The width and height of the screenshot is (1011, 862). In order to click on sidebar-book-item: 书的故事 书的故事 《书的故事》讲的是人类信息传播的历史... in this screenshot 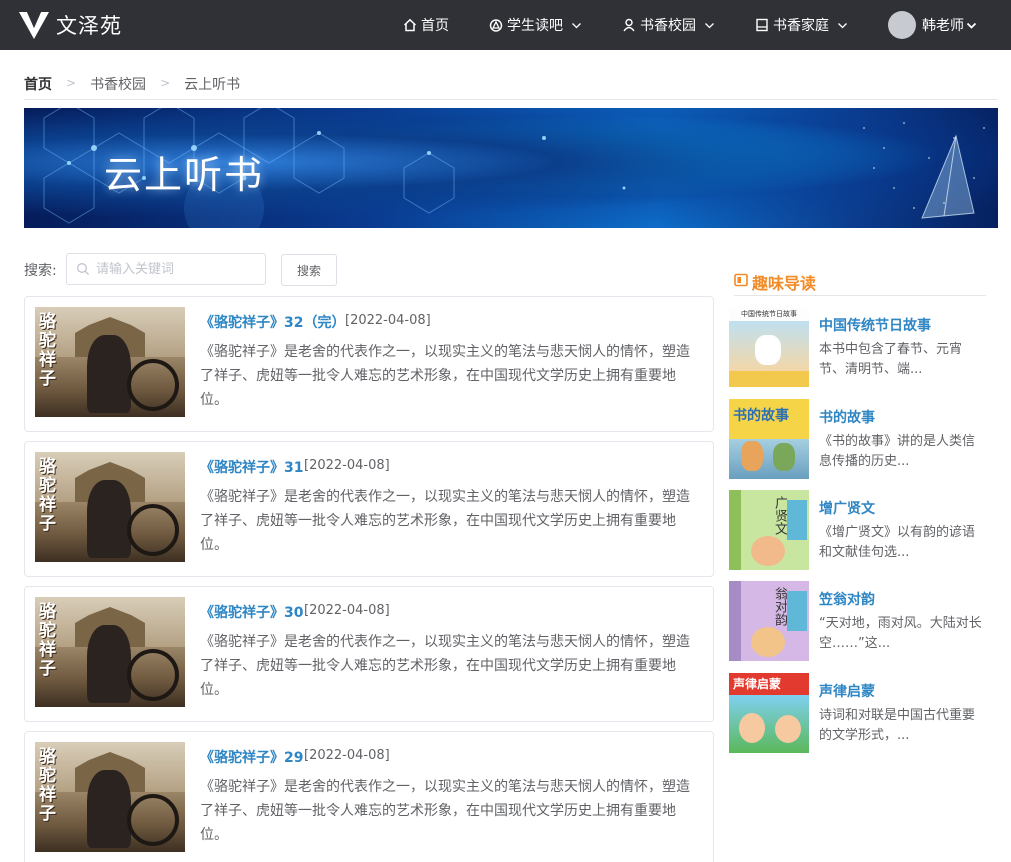, I will do `click(859, 439)`.